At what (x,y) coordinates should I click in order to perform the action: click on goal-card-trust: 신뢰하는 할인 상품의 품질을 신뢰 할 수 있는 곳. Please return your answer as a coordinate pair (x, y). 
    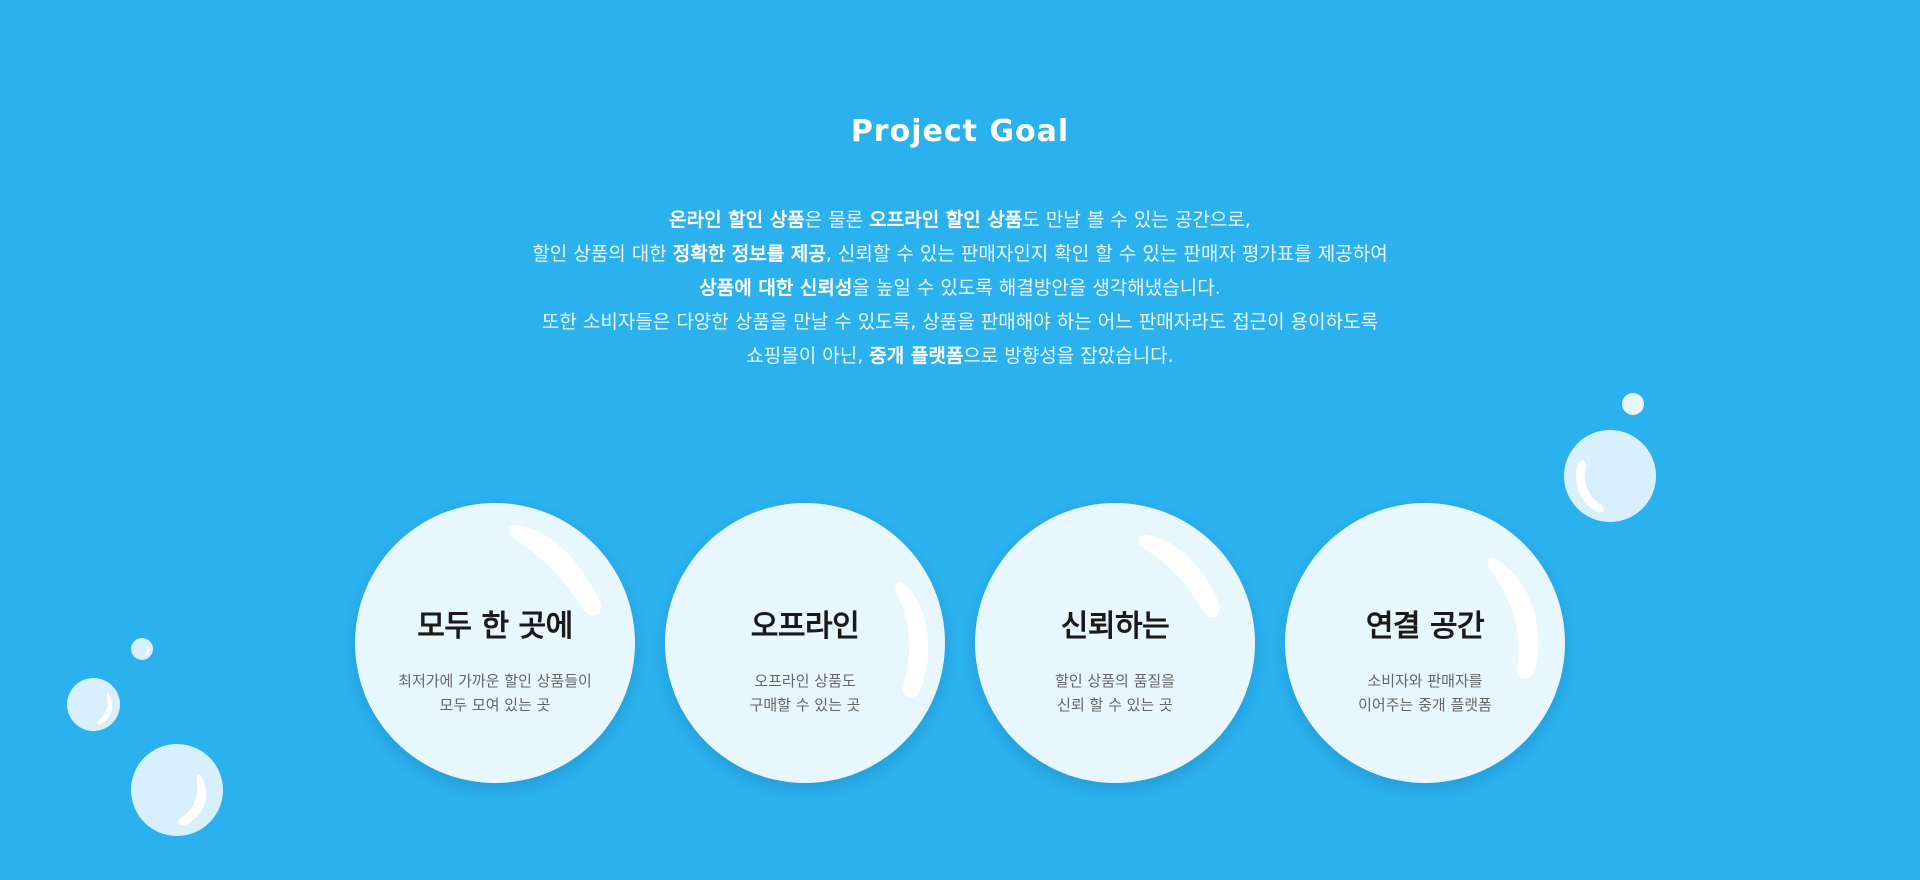
    Looking at the image, I should click on (1115, 643).